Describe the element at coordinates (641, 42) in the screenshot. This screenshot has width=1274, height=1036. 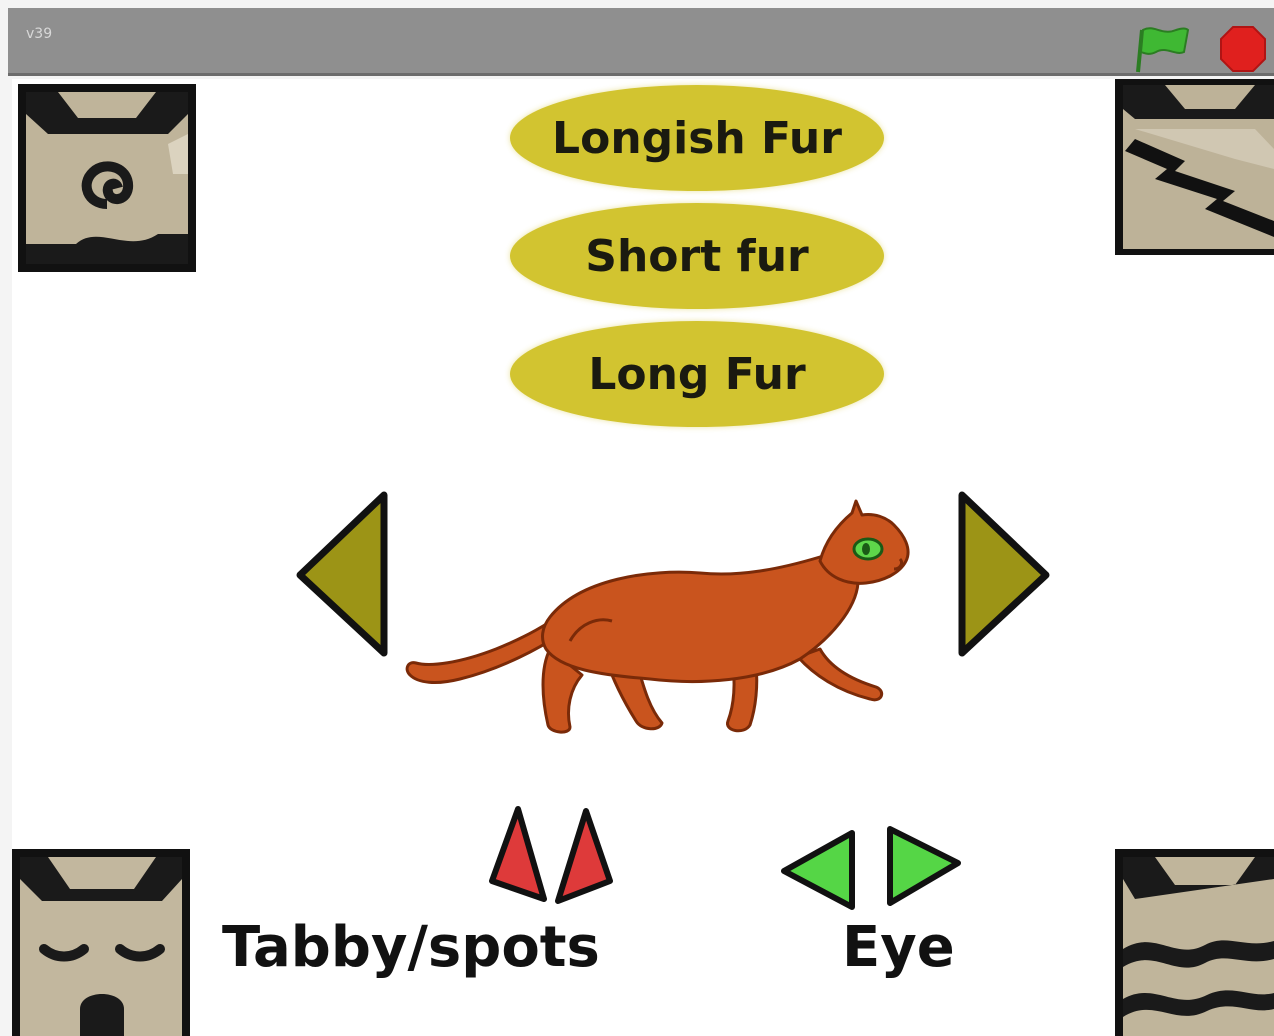
I see `title-bar: v39` at that location.